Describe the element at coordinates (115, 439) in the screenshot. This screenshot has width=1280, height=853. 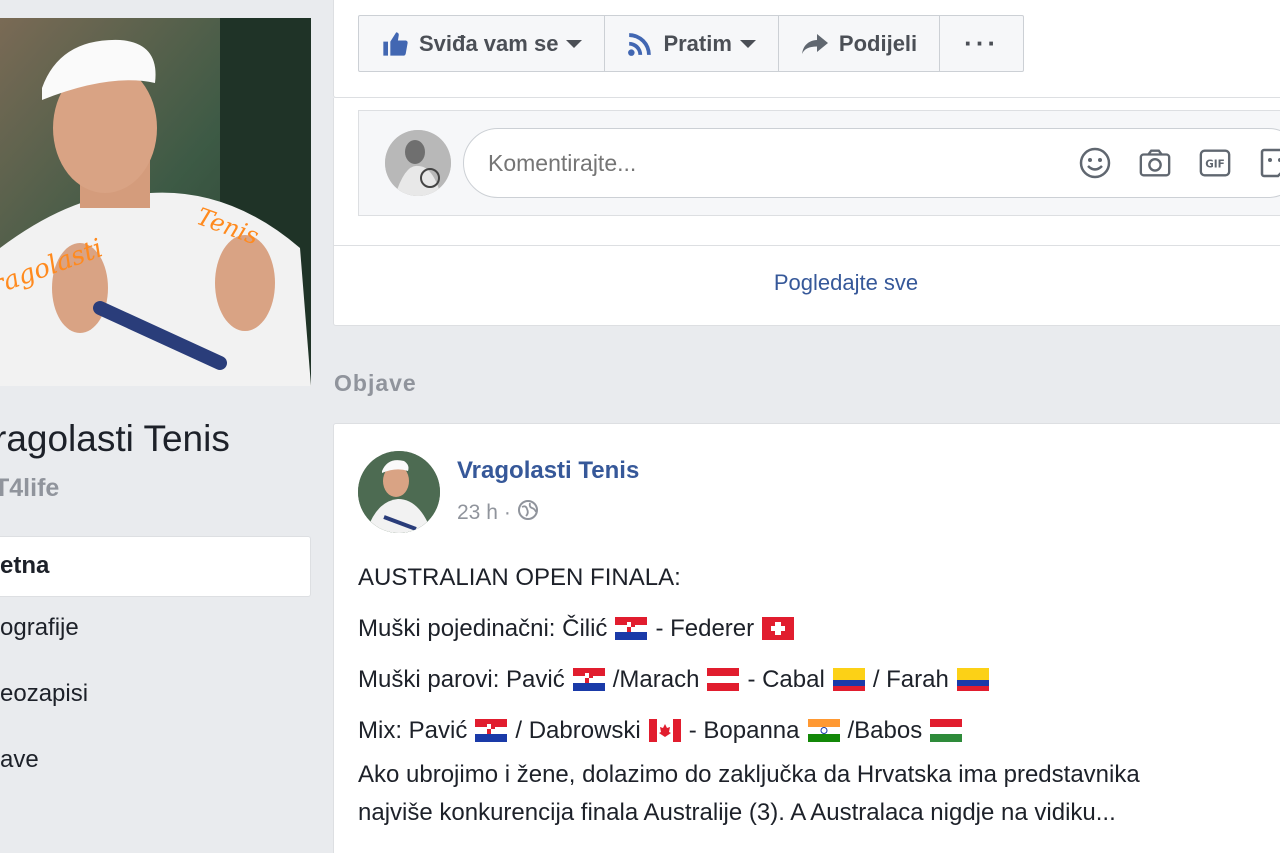
I see `page-title: ragolasti Tenis` at that location.